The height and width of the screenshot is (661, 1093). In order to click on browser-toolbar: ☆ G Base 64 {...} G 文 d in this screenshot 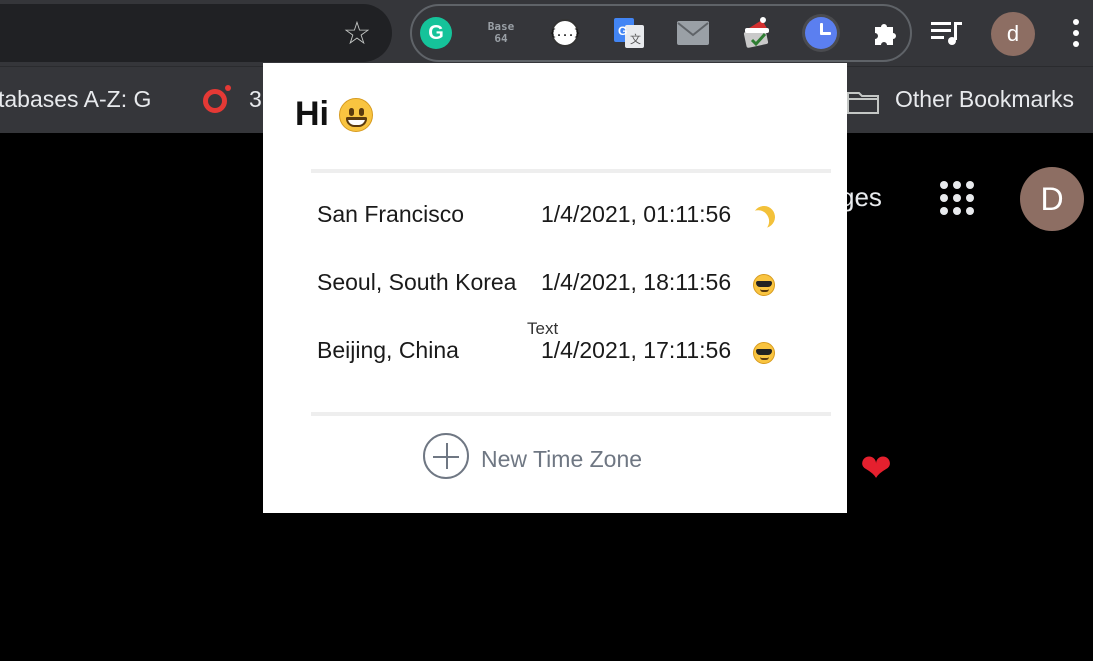, I will do `click(546, 33)`.